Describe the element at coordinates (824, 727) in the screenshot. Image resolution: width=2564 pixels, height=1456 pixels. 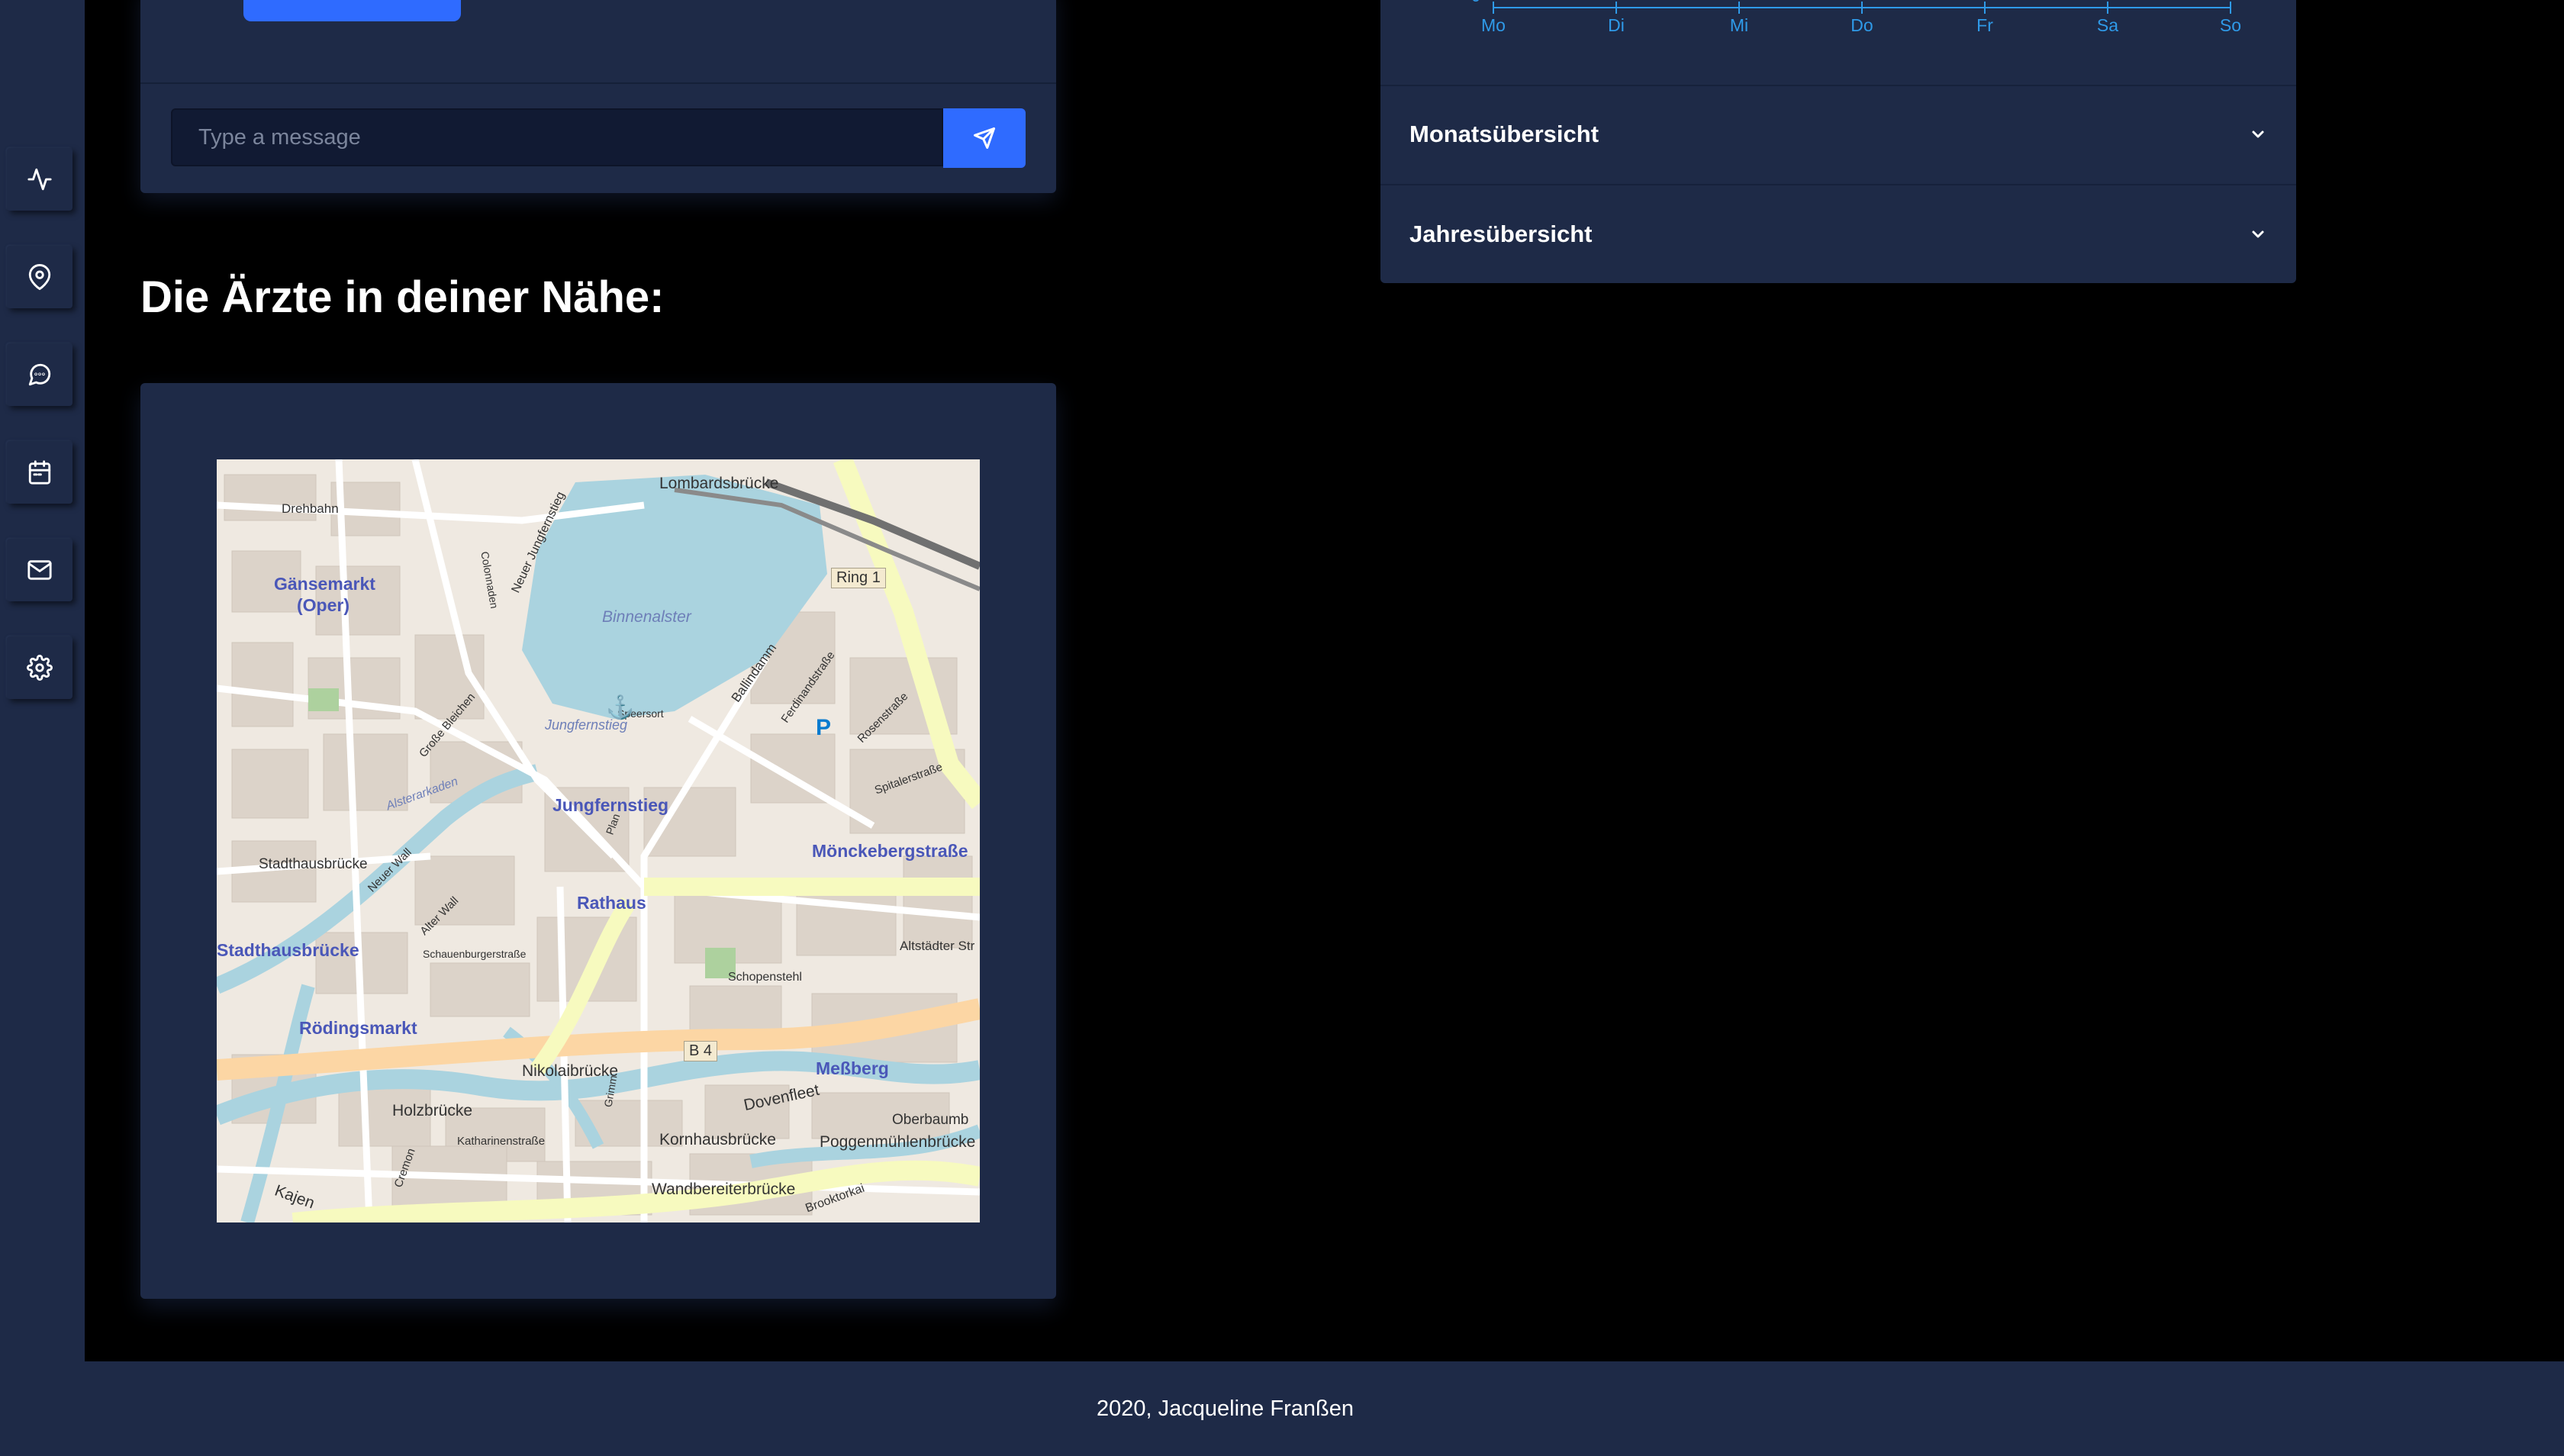
I see `parking-icon: P` at that location.